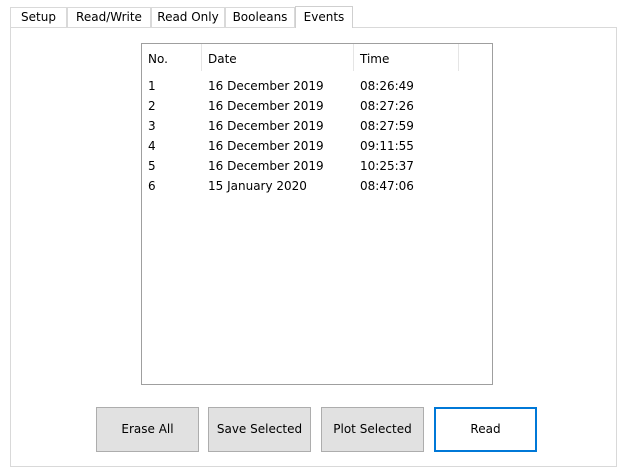 This screenshot has width=618, height=467. I want to click on list-header: No. Date Time, so click(317, 57).